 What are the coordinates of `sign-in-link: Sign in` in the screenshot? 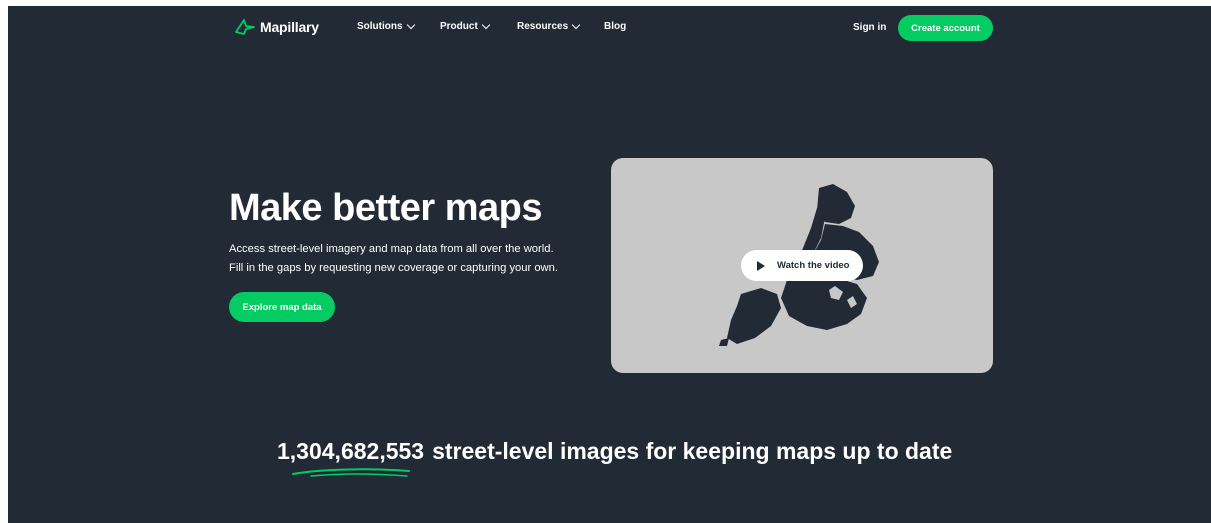 It's located at (869, 27).